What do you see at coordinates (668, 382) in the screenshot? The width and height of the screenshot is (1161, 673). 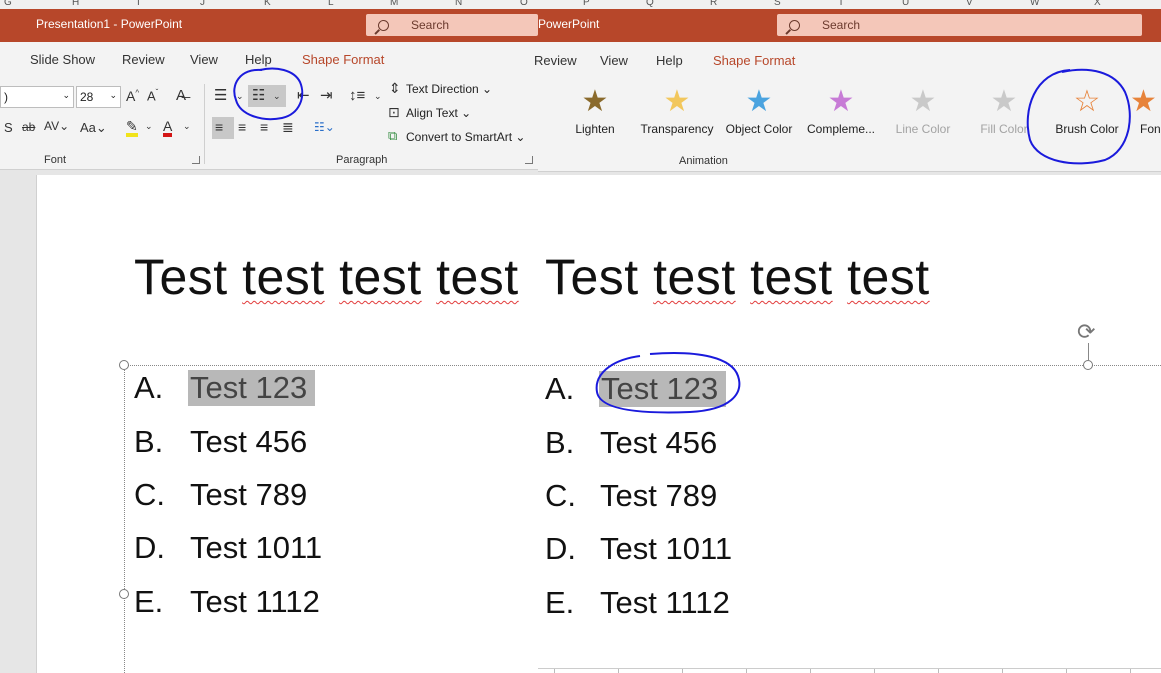 I see `annotation-circle-list-item` at bounding box center [668, 382].